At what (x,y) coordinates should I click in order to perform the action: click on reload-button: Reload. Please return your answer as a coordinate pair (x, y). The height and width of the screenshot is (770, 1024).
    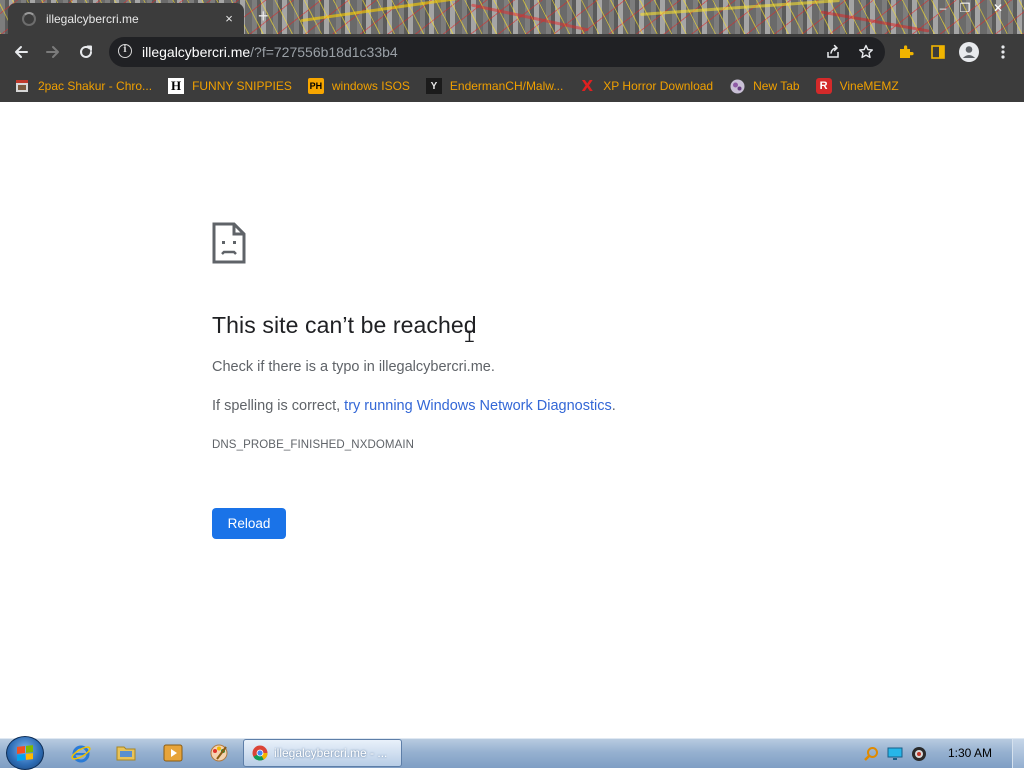
    Looking at the image, I should click on (249, 523).